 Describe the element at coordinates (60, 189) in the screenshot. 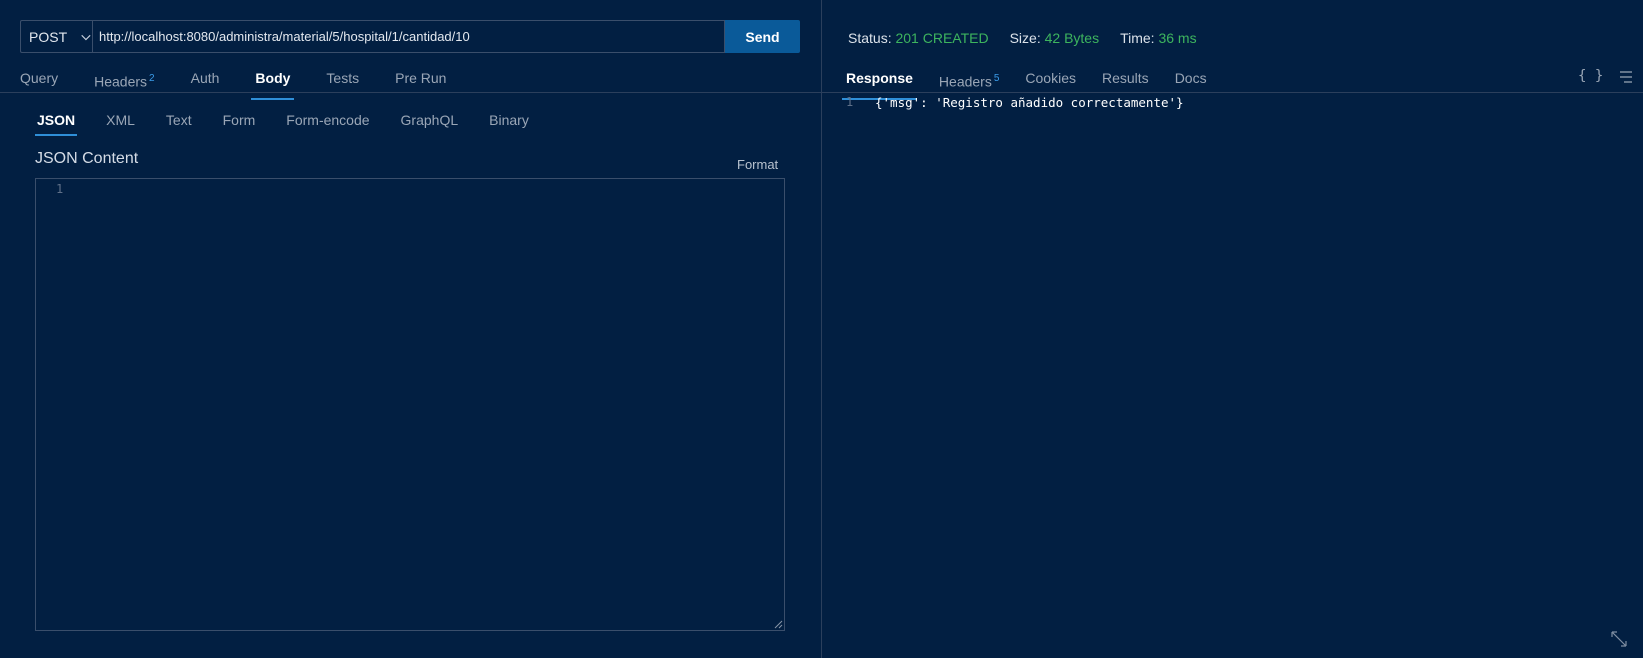

I see `line-number: 1` at that location.